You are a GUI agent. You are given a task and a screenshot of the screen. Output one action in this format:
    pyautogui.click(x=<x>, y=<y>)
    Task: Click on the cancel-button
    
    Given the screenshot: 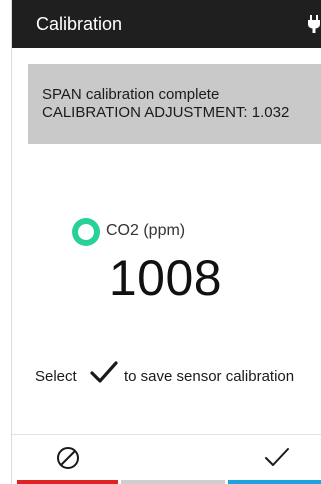 What is the action you would take?
    pyautogui.click(x=67, y=459)
    